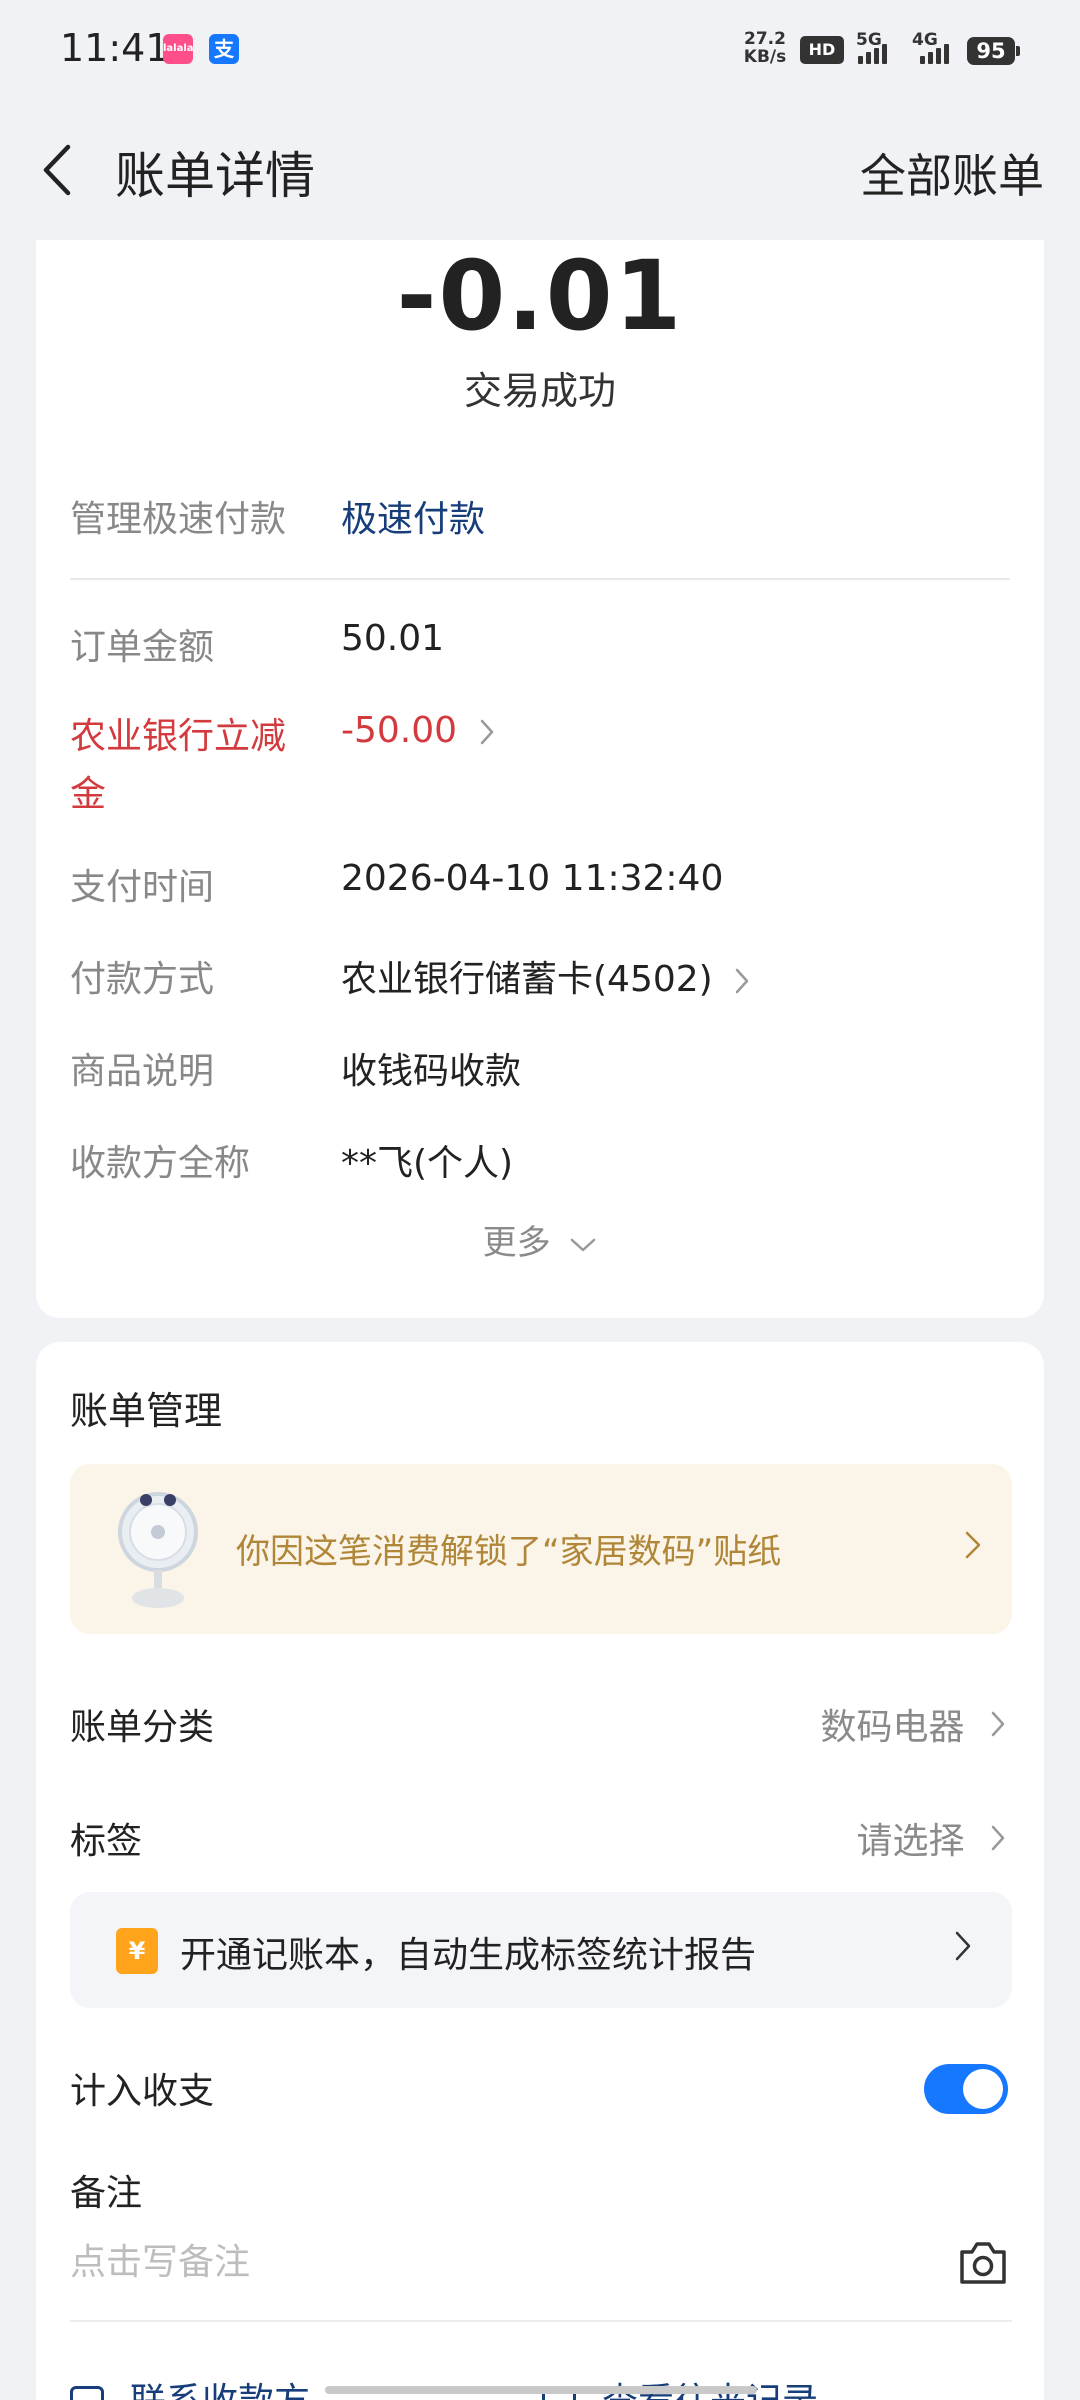 The height and width of the screenshot is (2400, 1080). I want to click on promo-text: 开通记账本，自动生成标签统计报告, so click(468, 1955).